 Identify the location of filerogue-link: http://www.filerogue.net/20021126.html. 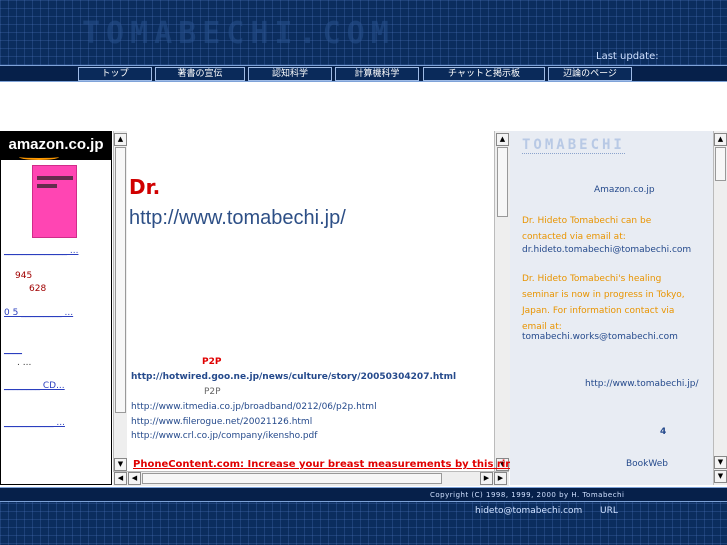
(221, 422).